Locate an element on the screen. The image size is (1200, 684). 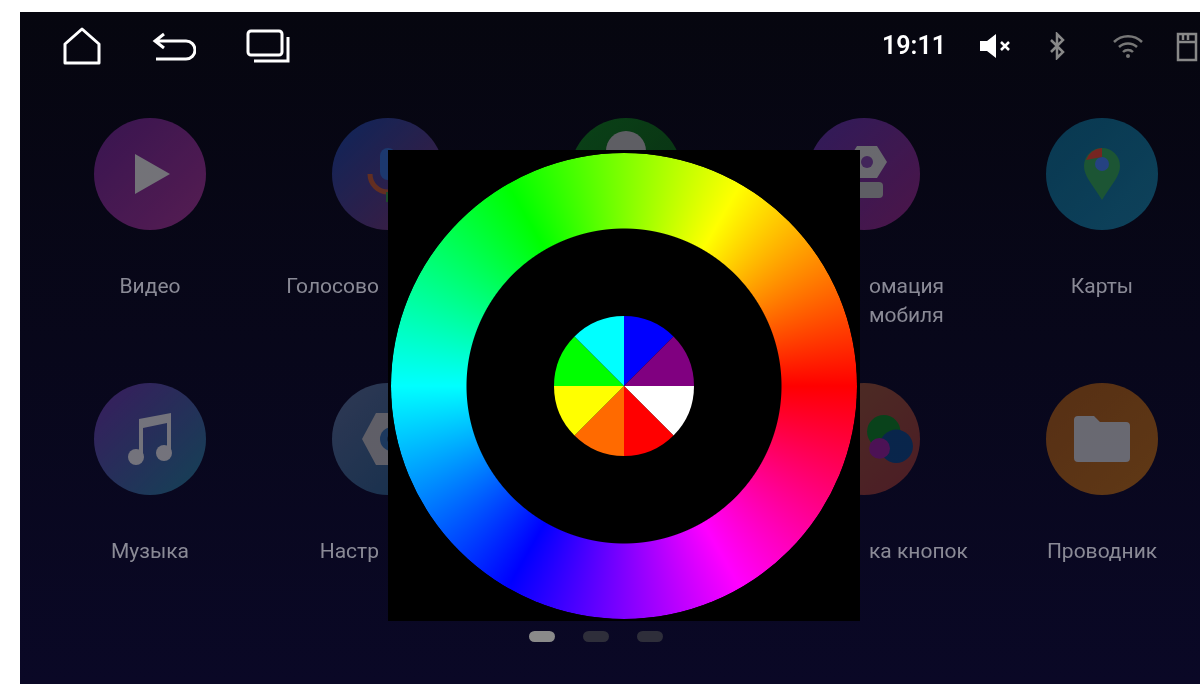
app-label: Видео is located at coordinates (150, 301).